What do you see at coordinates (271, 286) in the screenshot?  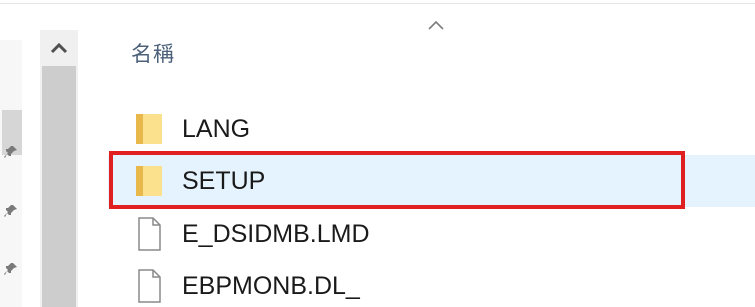 I see `file-name: EBPMONB.DL_` at bounding box center [271, 286].